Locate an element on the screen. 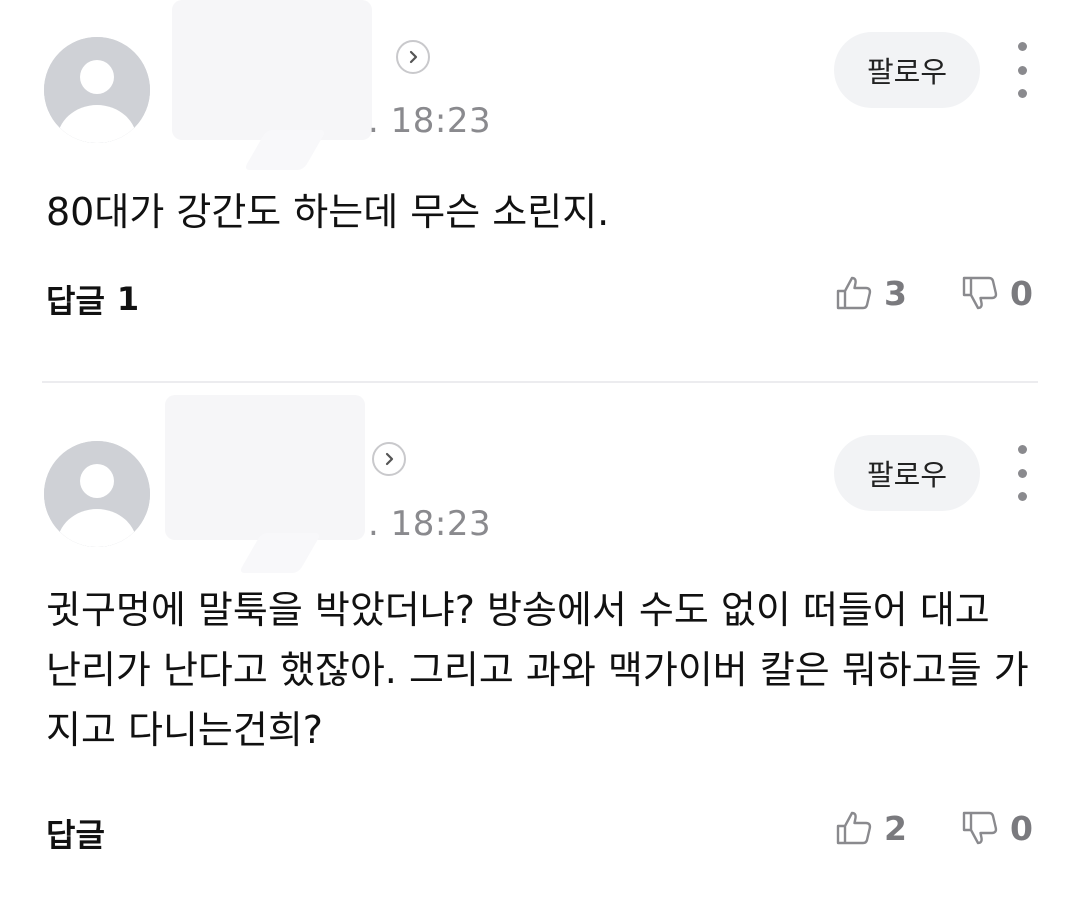 The image size is (1080, 913). like-button: 3 is located at coordinates (870, 293).